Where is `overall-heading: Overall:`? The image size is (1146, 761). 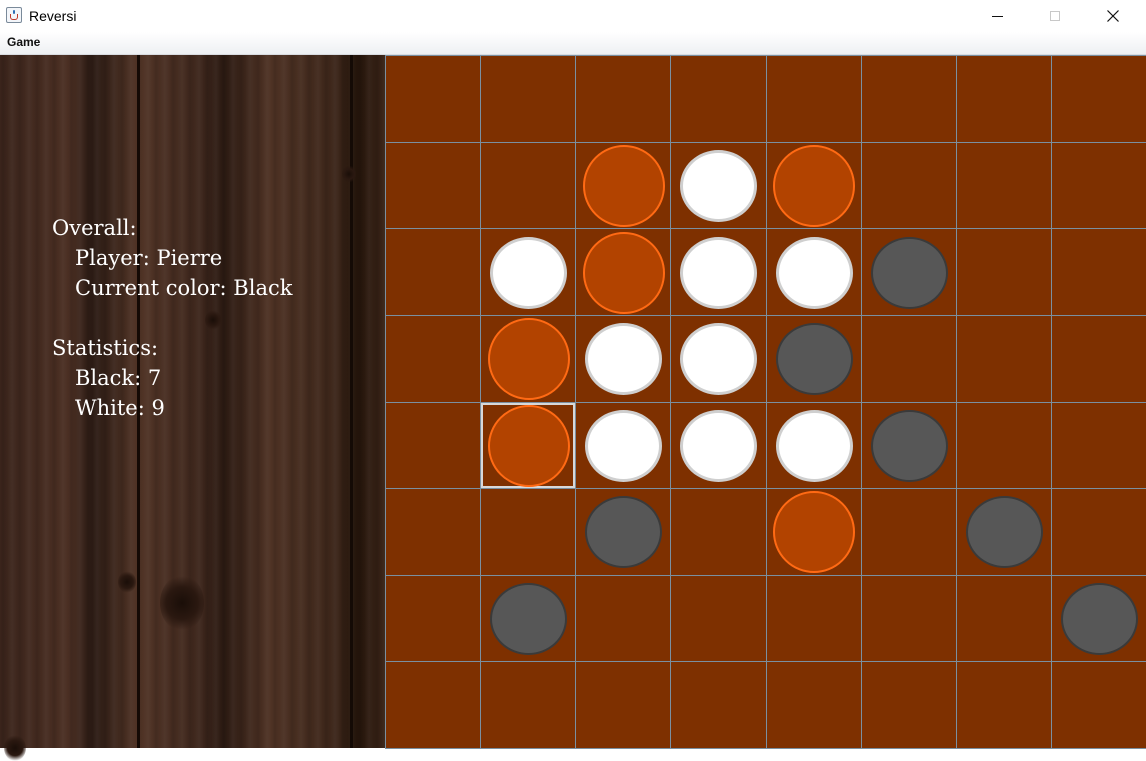
overall-heading: Overall: is located at coordinates (94, 228).